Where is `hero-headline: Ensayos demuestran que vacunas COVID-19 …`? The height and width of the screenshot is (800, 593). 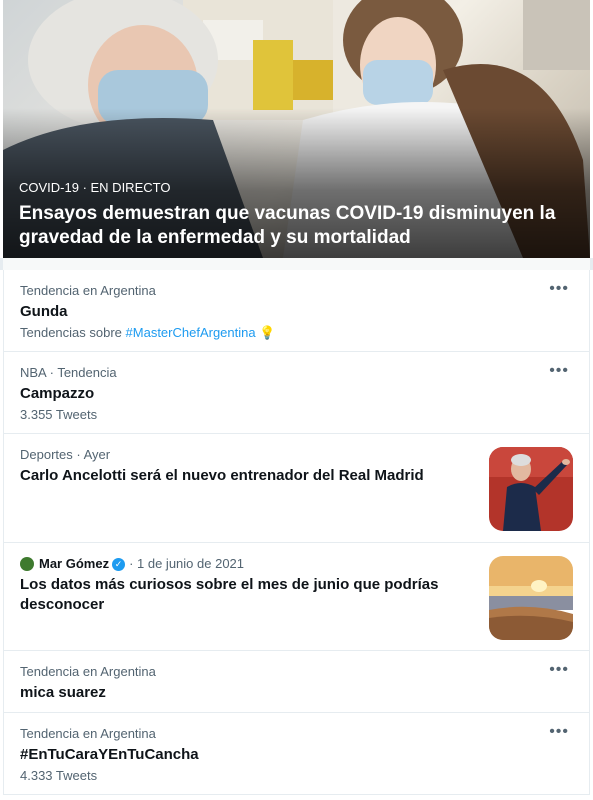 hero-headline: Ensayos demuestran que vacunas COVID-19 … is located at coordinates (292, 226).